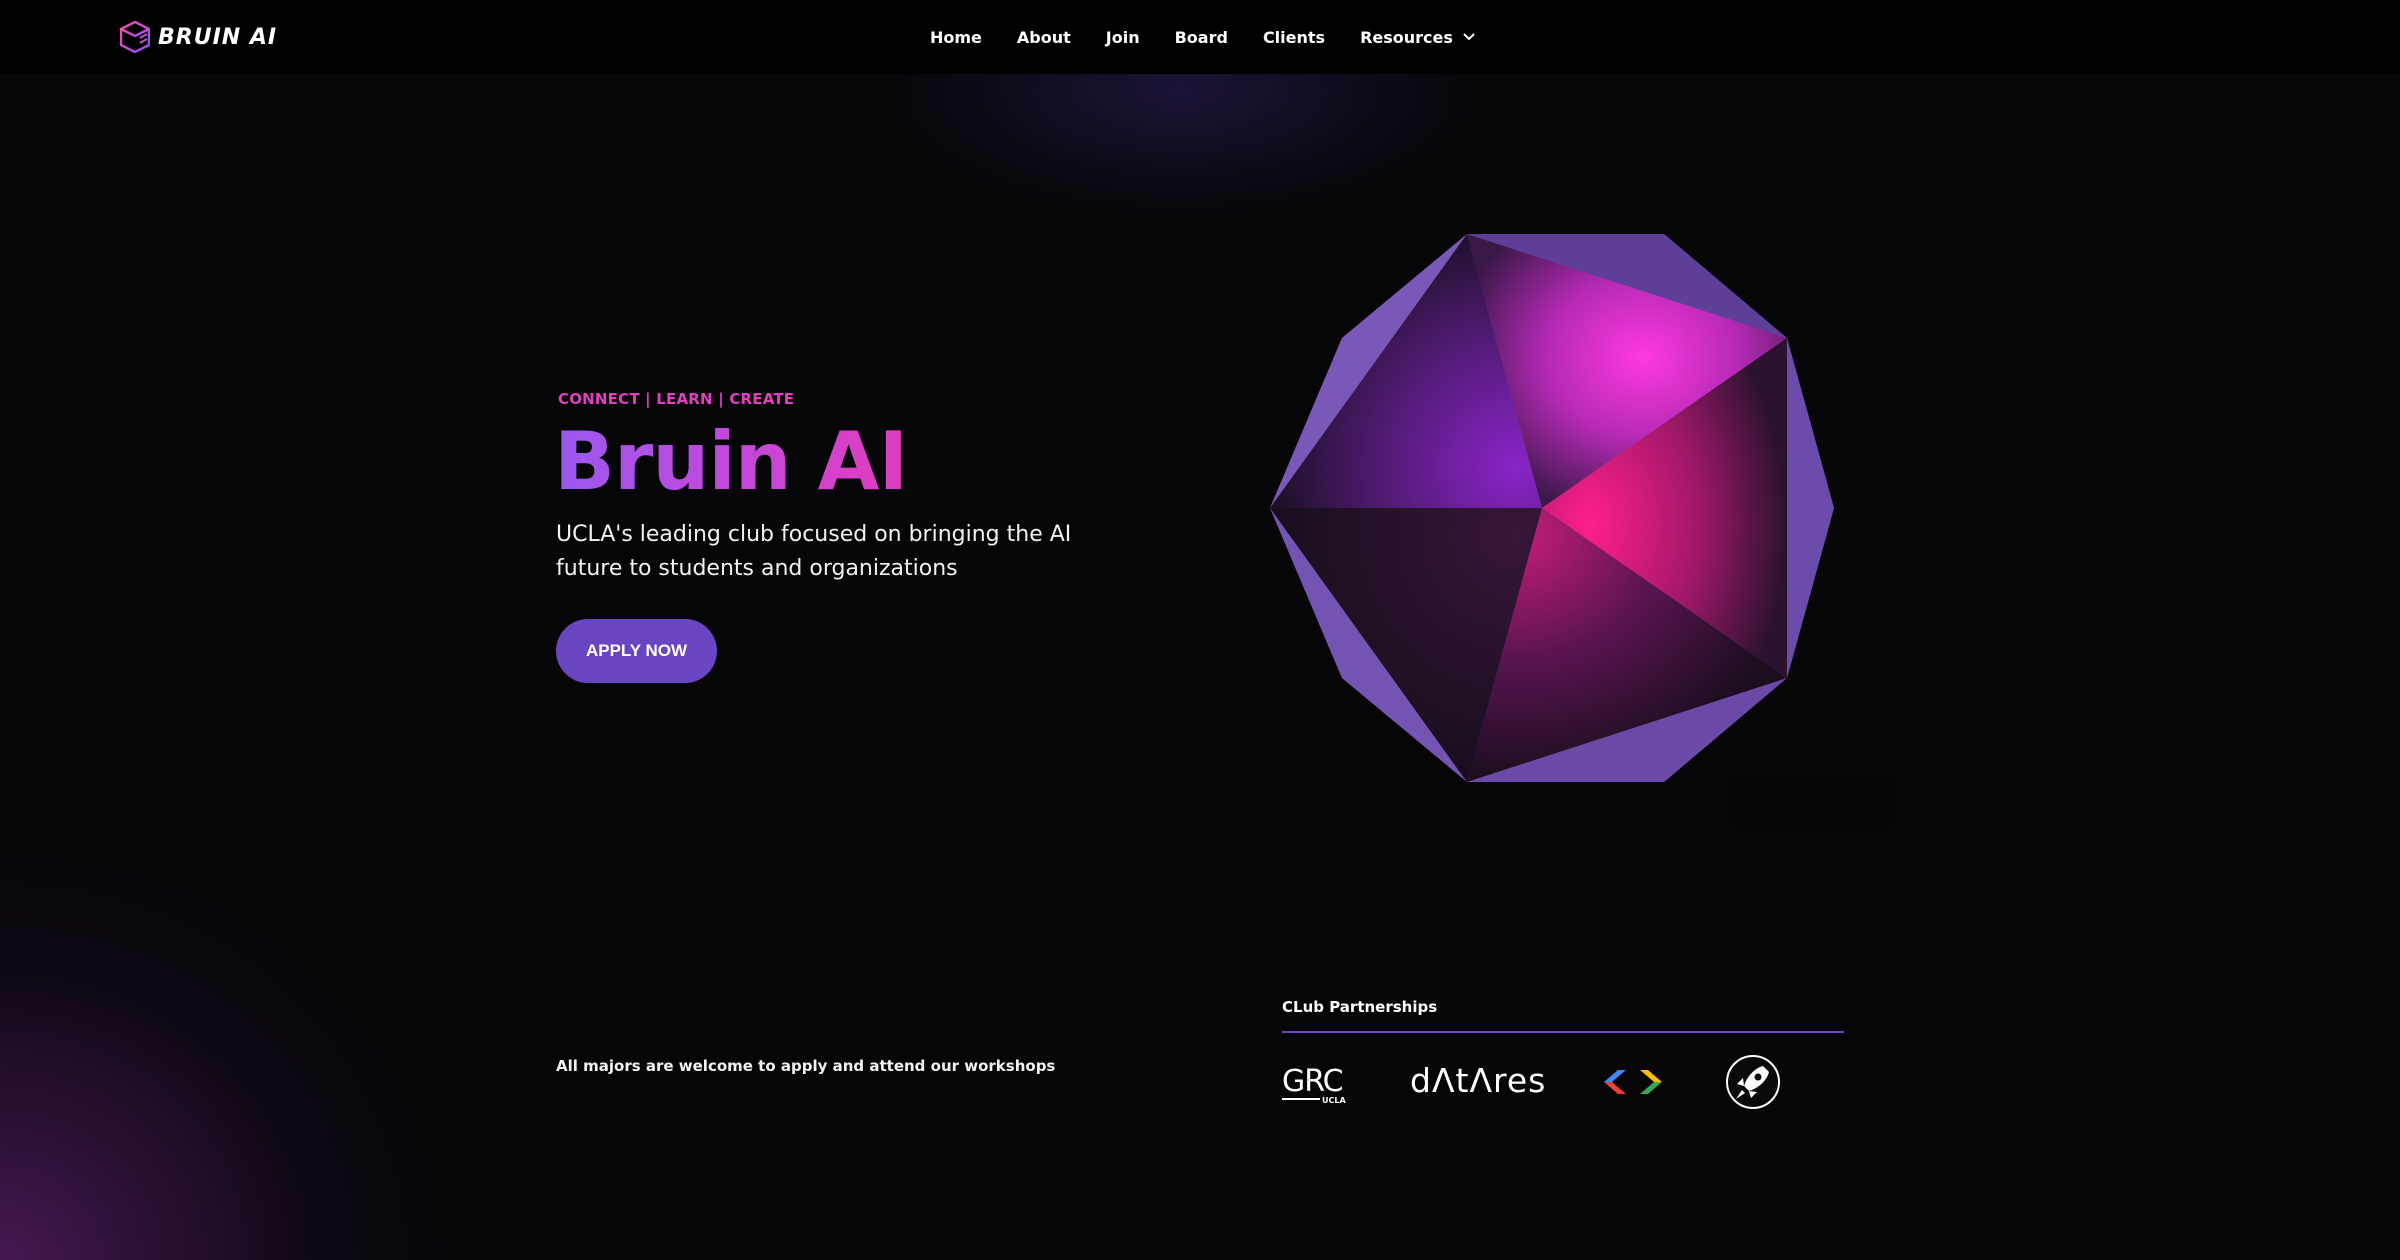  I want to click on partnerships-heading: CLub Partnerships, so click(1360, 1007).